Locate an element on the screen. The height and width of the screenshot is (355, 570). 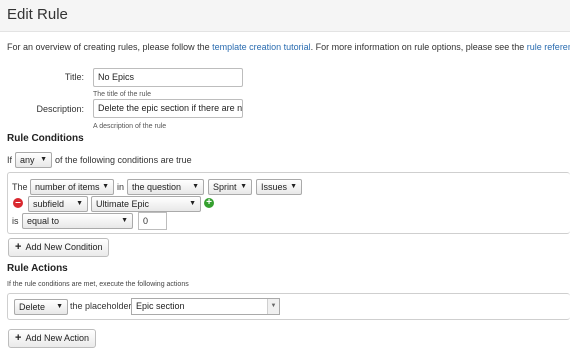
measure-select: number of items ▼ is located at coordinates (72, 187).